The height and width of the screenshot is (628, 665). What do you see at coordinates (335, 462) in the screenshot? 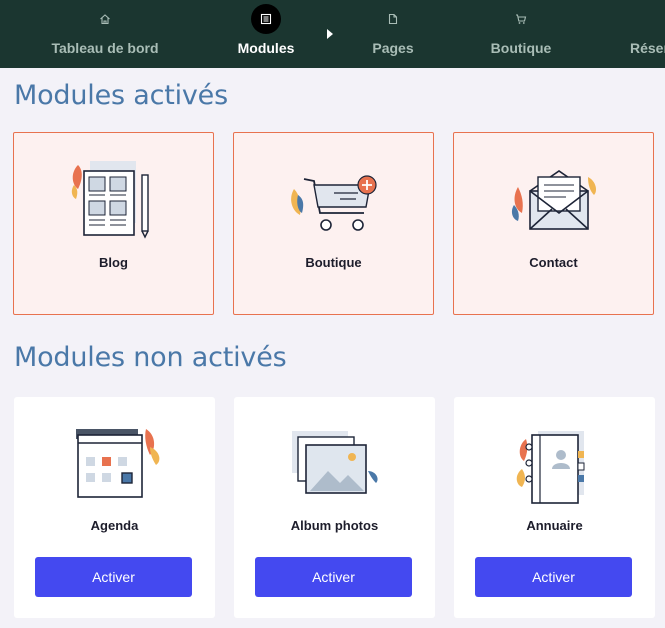
I see `photo-album-illustration` at bounding box center [335, 462].